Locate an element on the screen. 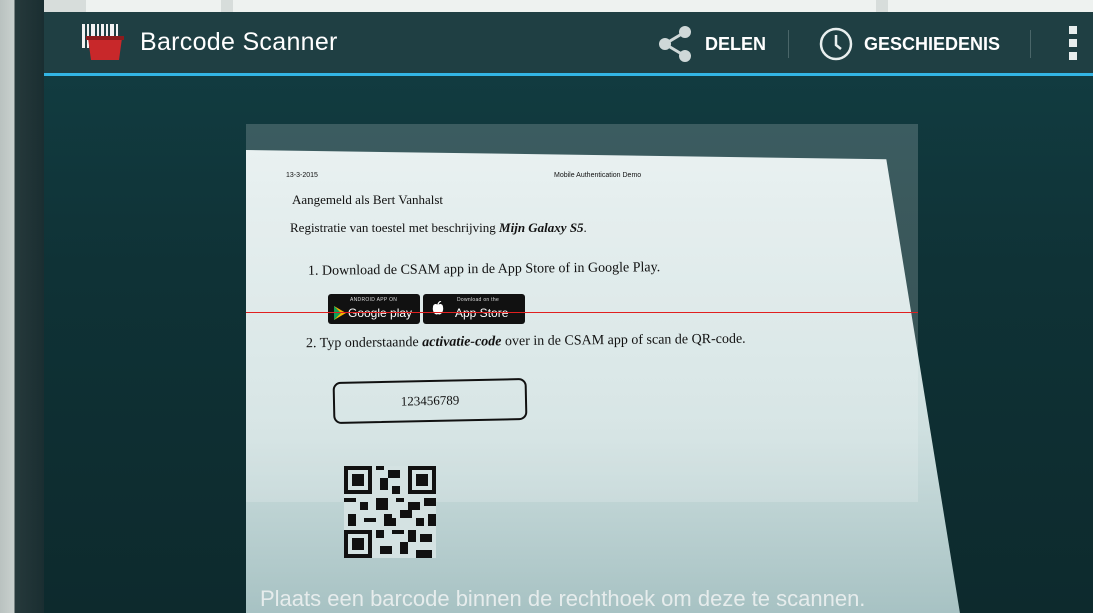 This screenshot has width=1093, height=613. google-play-icon is located at coordinates (340, 313).